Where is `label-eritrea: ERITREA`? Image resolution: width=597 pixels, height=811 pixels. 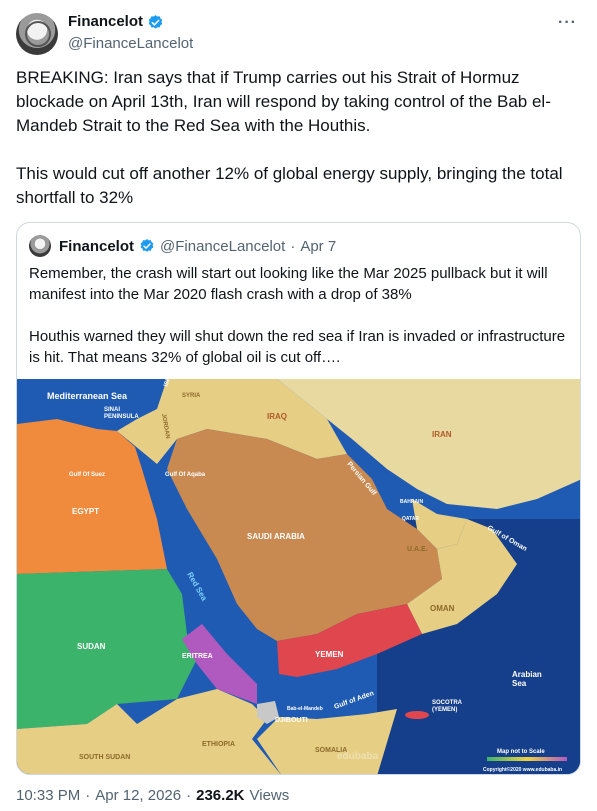
label-eritrea: ERITREA is located at coordinates (197, 656).